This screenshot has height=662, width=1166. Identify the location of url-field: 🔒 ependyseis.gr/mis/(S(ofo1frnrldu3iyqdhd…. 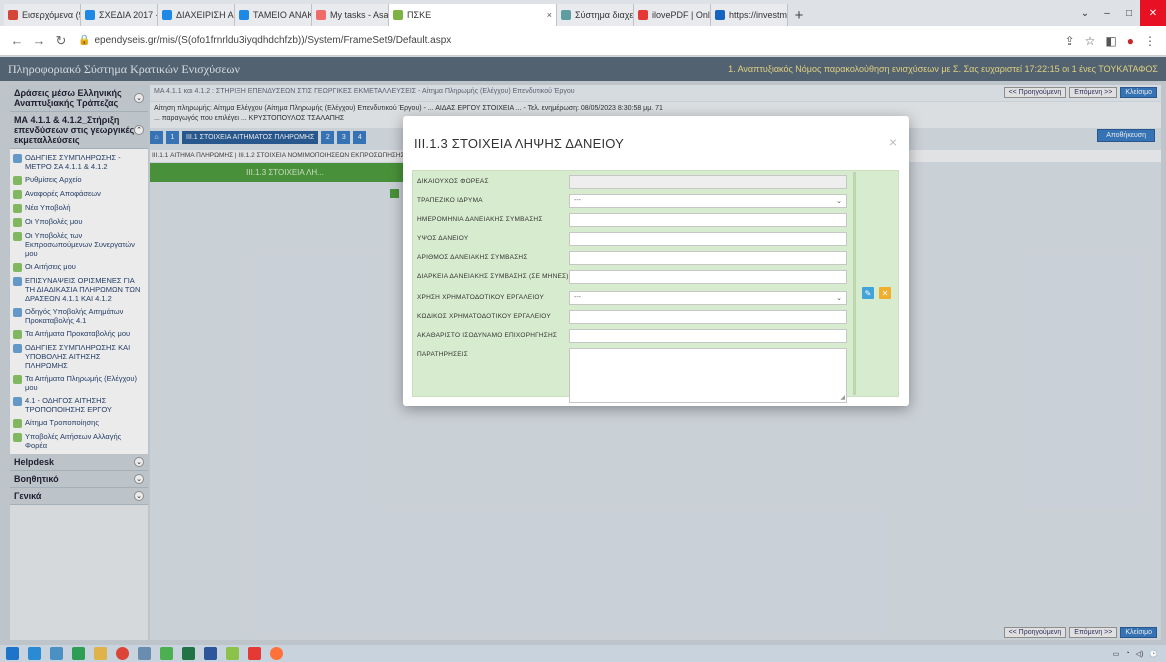
(264, 40).